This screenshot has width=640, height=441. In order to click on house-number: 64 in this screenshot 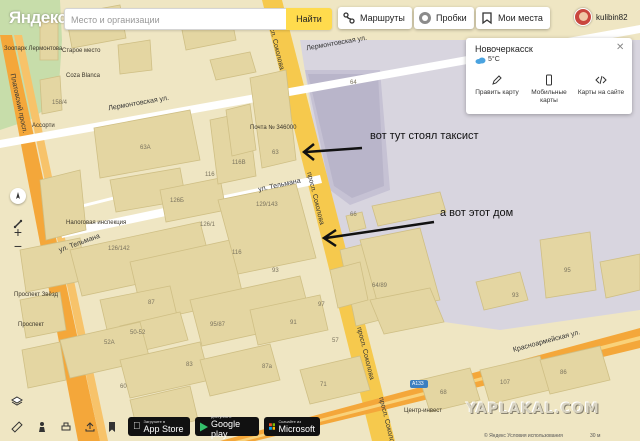, I will do `click(353, 83)`.